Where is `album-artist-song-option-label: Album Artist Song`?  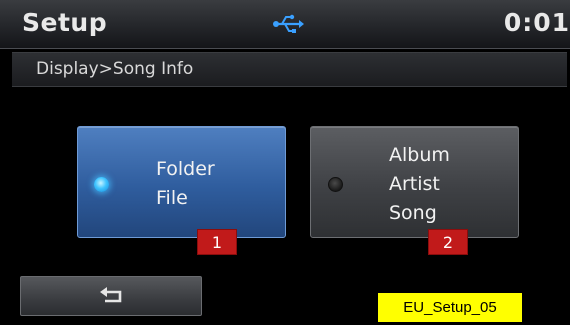
album-artist-song-option-label: Album Artist Song is located at coordinates (419, 184).